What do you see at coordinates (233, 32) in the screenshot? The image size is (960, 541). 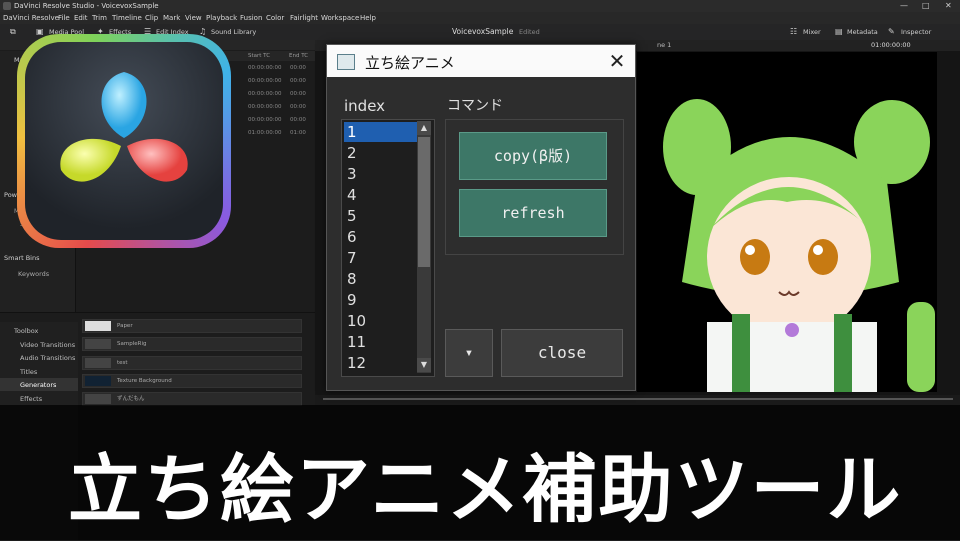 I see `sound-library-button: Sound Library` at bounding box center [233, 32].